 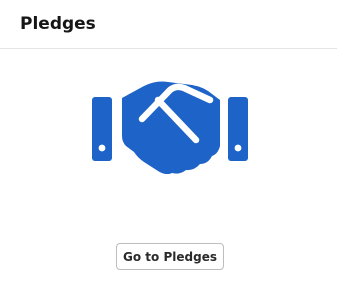 I want to click on go-to-pledges-button: Go to Pledges, so click(x=170, y=256).